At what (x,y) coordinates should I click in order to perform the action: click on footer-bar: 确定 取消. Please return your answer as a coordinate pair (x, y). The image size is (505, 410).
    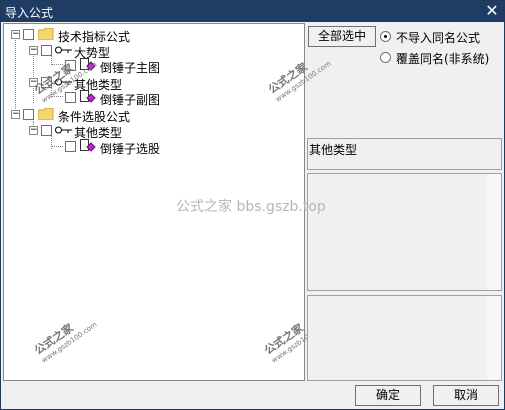
    Looking at the image, I should click on (252, 395).